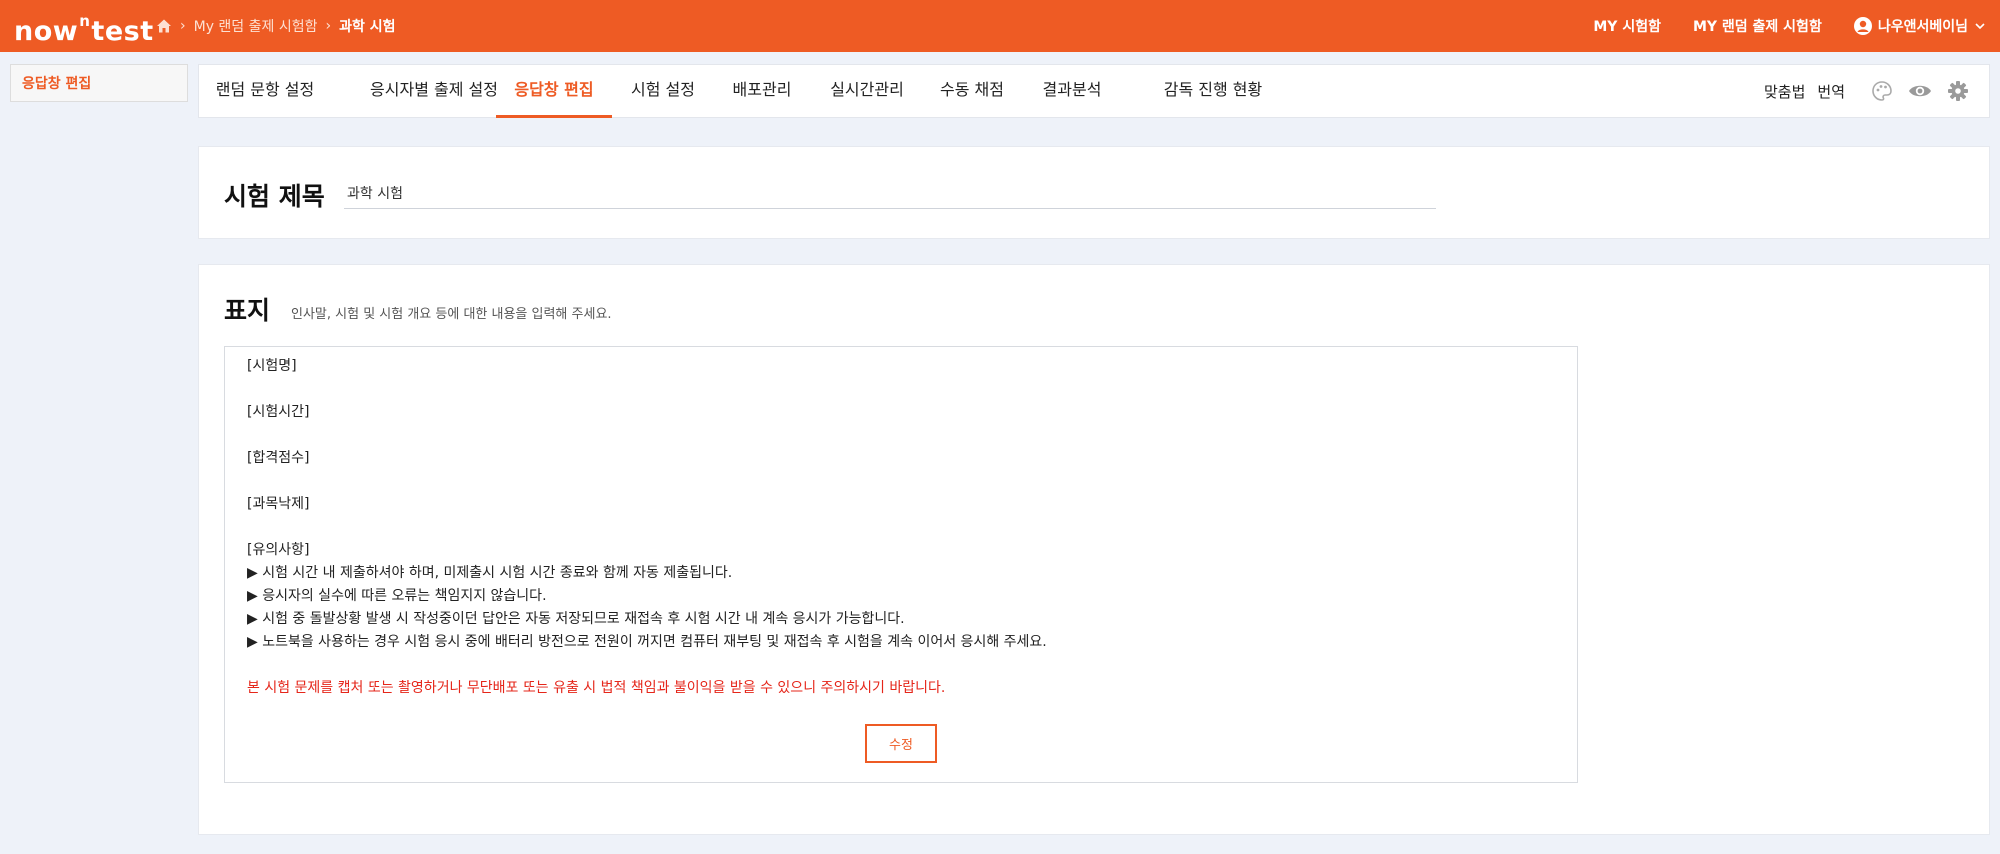 This screenshot has width=2000, height=854. I want to click on cover-hint: 인사말, 시험 및 시험 개요 등에 대한 내용을 입력해 주세요., so click(451, 314).